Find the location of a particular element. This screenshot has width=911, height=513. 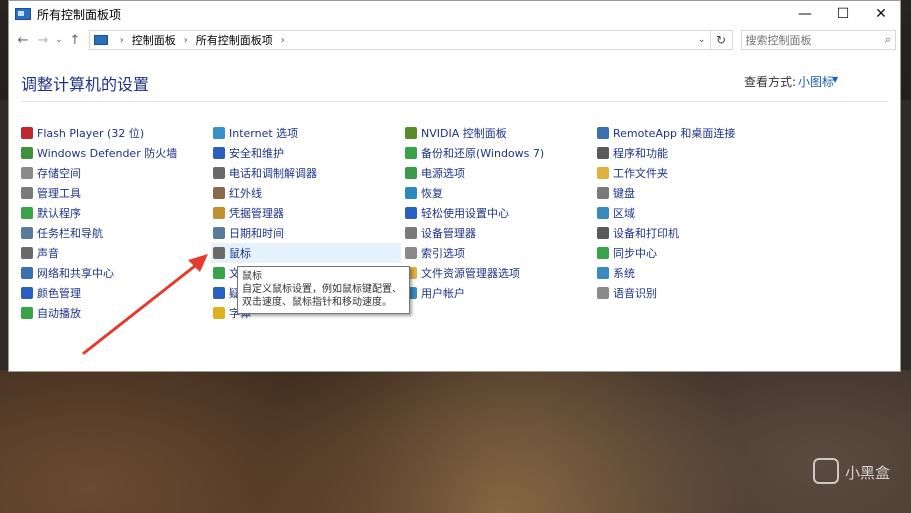

control-panel-item: 鼠标 is located at coordinates (306, 253).